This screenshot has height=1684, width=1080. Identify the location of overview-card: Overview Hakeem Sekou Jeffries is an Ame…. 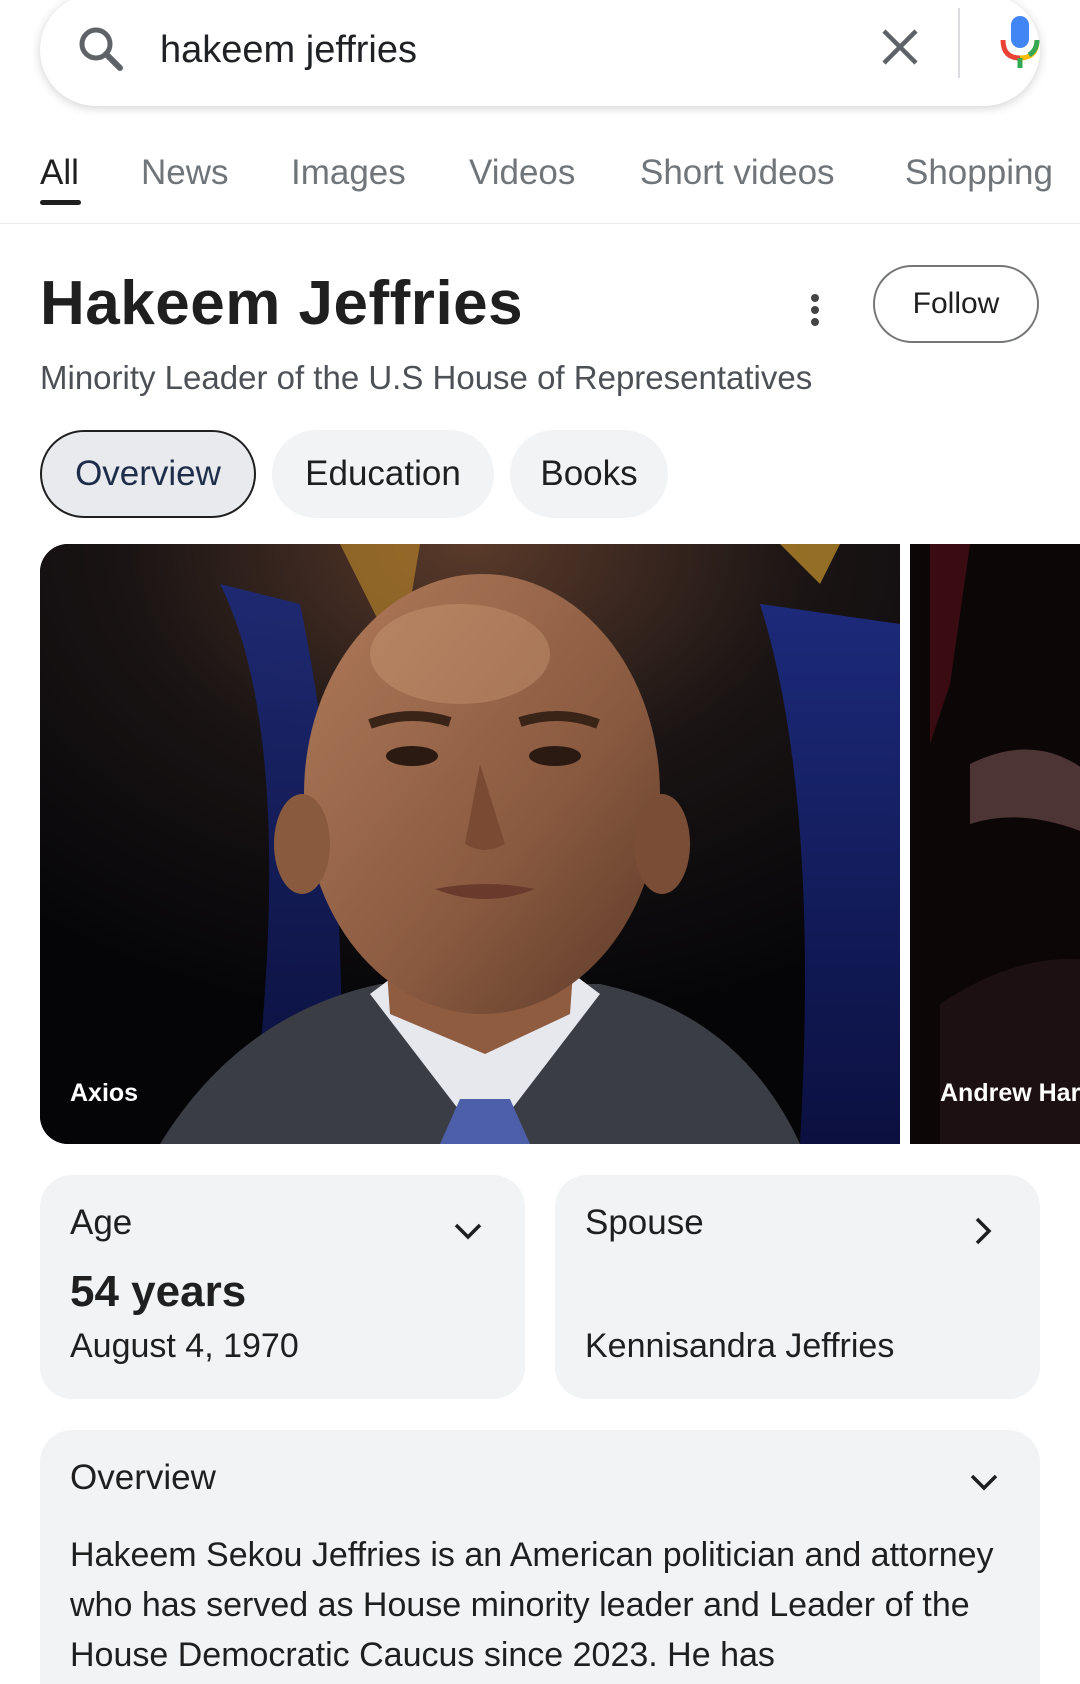
(540, 1557).